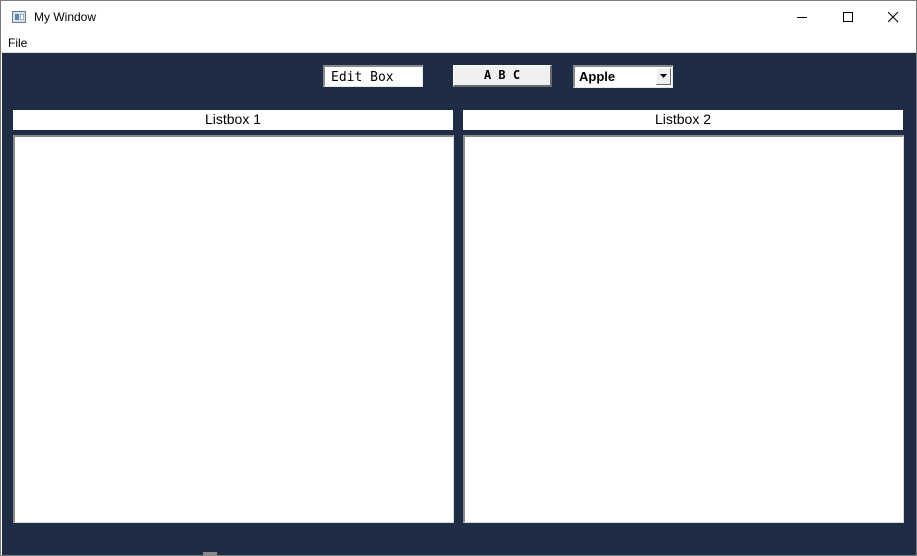 This screenshot has width=917, height=556. I want to click on title-bar: My Window, so click(458, 17).